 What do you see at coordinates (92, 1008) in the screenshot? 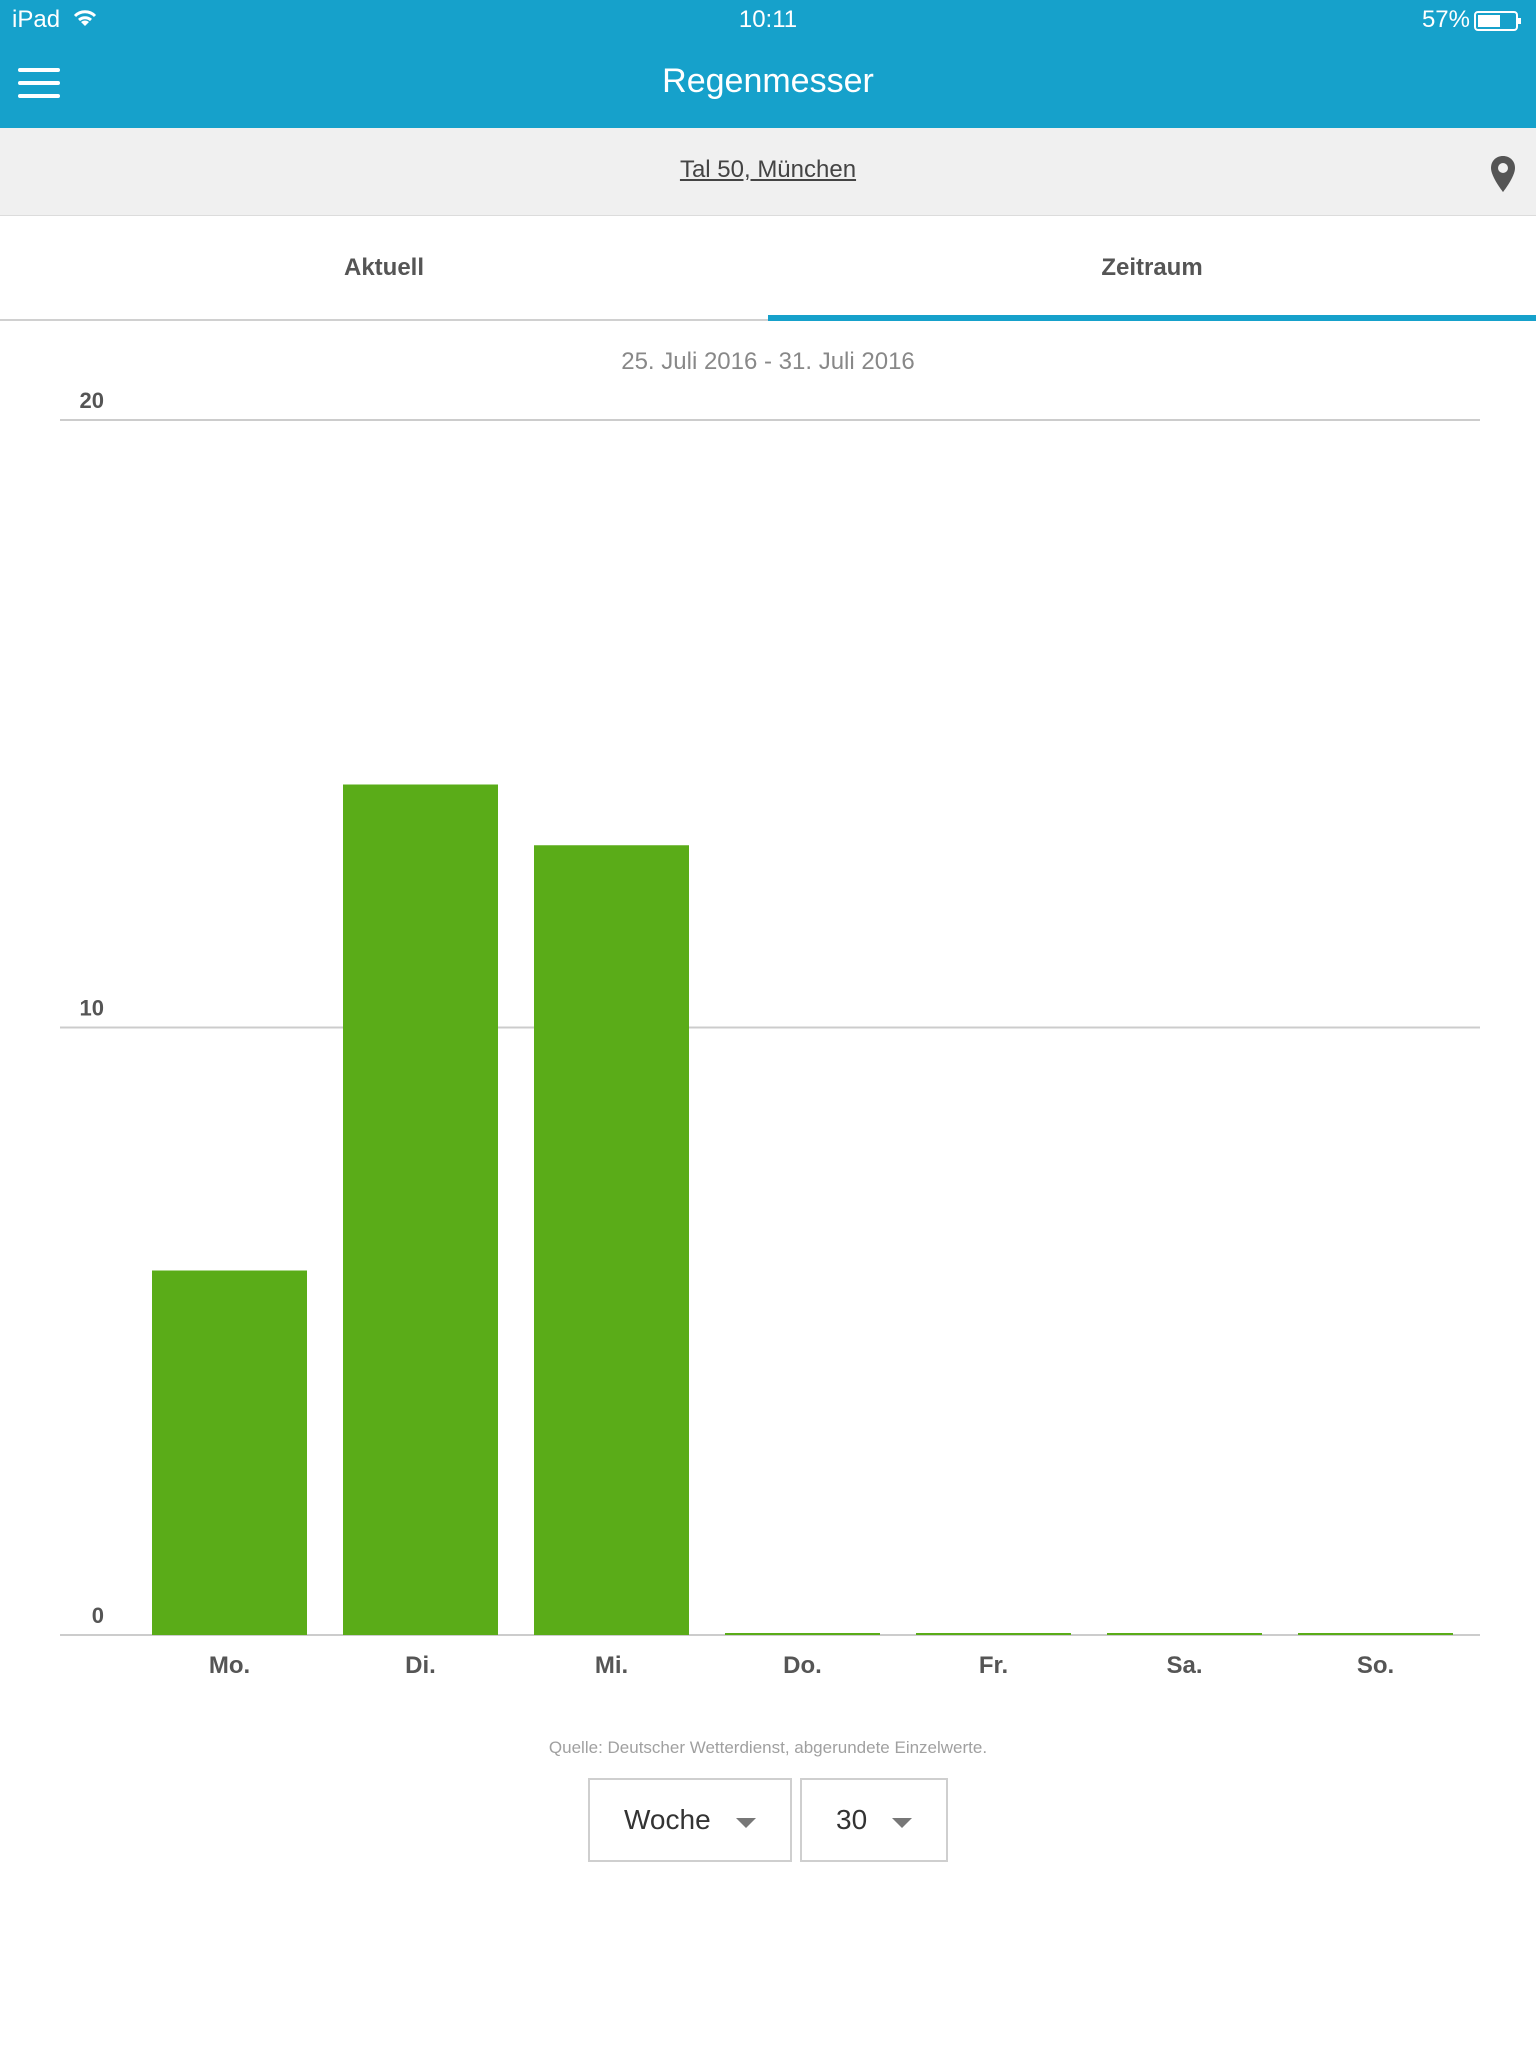
I see `y-tick-label: 10` at bounding box center [92, 1008].